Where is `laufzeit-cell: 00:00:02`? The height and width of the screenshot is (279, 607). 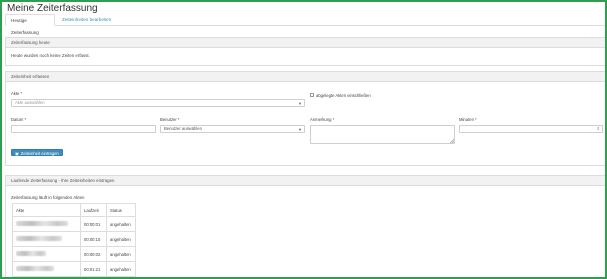 laufzeit-cell: 00:00:02 is located at coordinates (93, 254).